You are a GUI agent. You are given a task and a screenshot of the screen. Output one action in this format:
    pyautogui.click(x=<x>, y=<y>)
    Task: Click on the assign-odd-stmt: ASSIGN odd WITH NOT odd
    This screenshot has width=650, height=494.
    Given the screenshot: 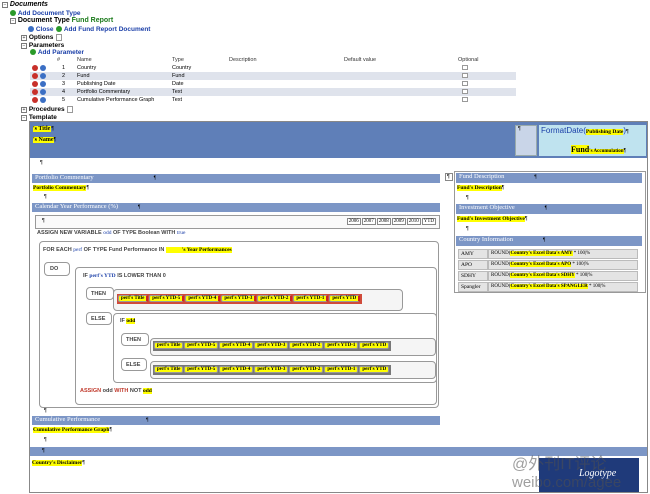 What is the action you would take?
    pyautogui.click(x=116, y=391)
    